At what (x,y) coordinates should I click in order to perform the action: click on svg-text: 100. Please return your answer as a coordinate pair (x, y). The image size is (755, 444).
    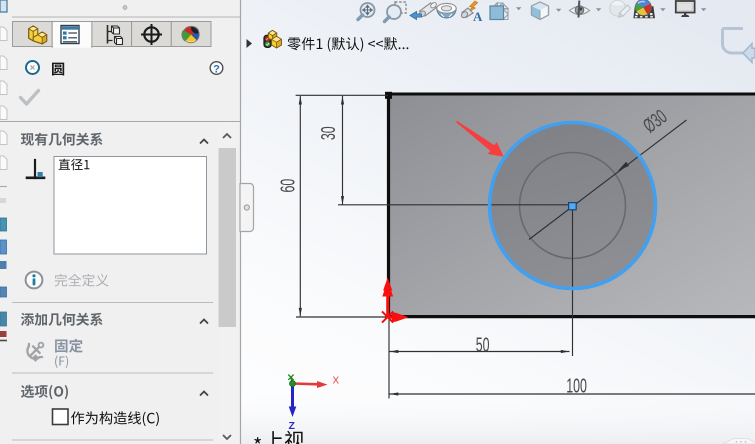
    Looking at the image, I should click on (576, 385).